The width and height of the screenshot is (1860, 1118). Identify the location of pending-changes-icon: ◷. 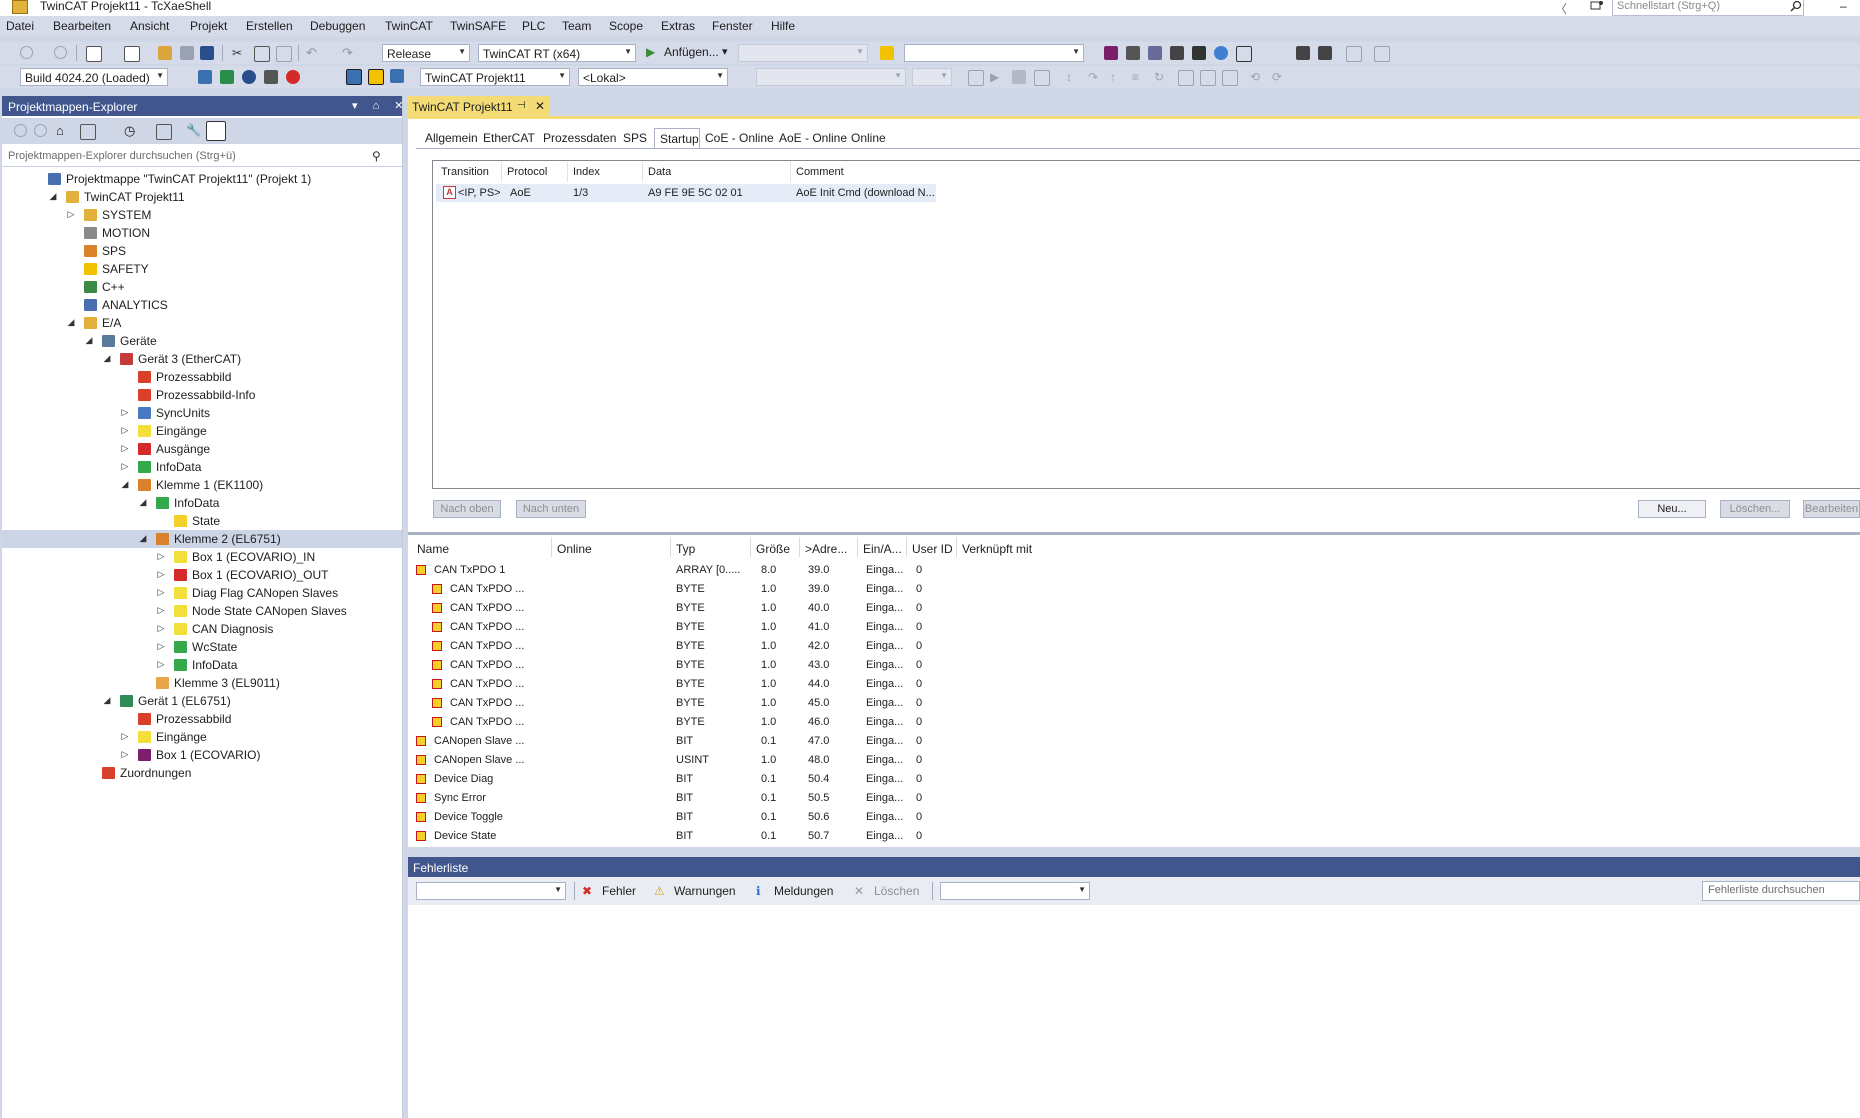
(131, 130).